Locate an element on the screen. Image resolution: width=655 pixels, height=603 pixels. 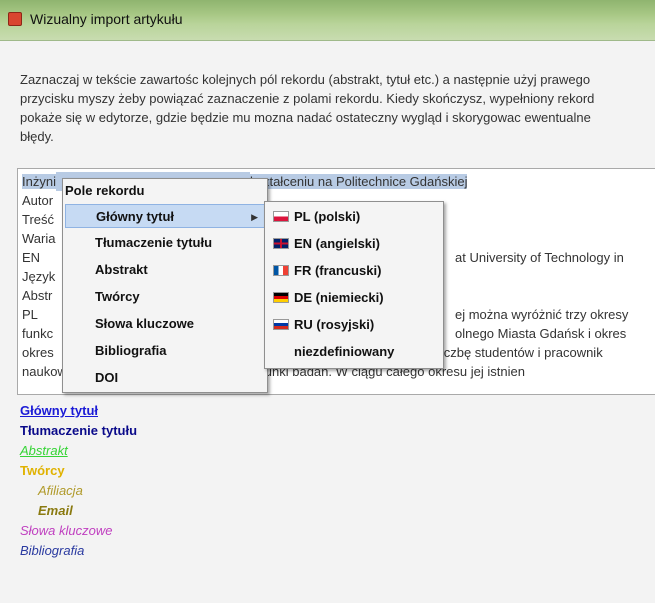
submenu-item-label: FR (francuski) is located at coordinates (338, 270).